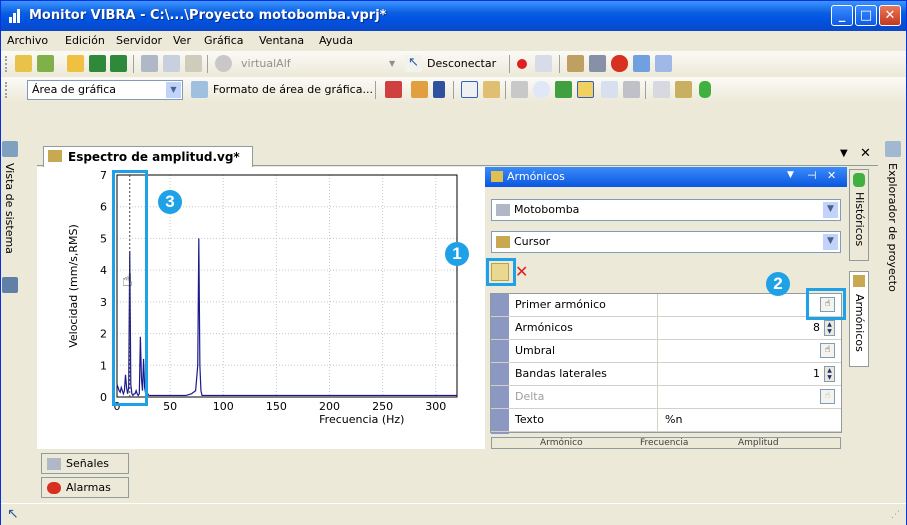 The height and width of the screenshot is (525, 907). I want to click on delete-icon: ✕, so click(521, 271).